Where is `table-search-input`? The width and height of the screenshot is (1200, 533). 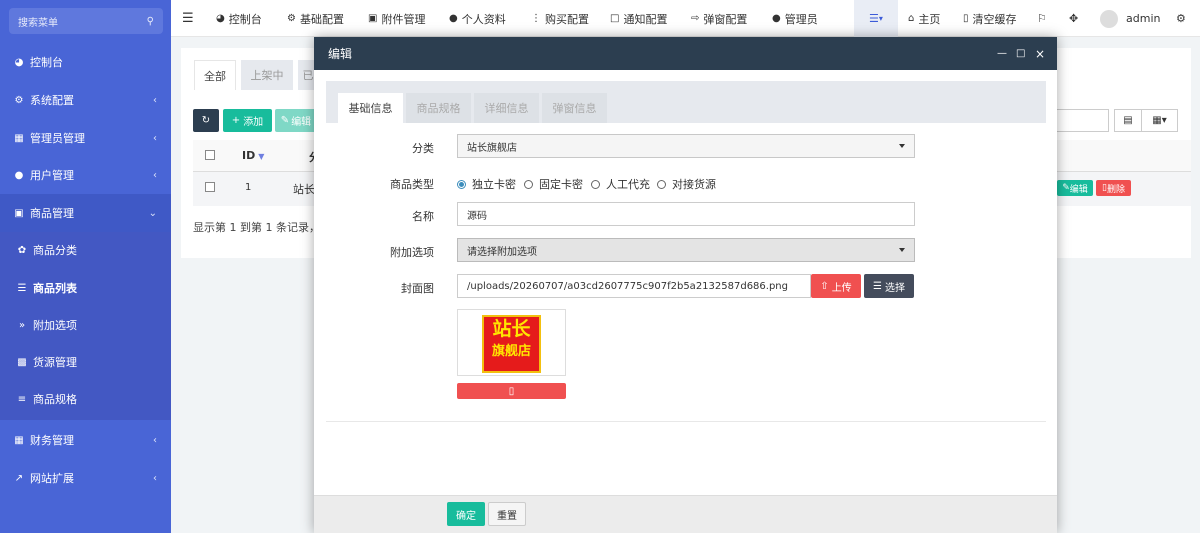
table-search-input is located at coordinates (1083, 120).